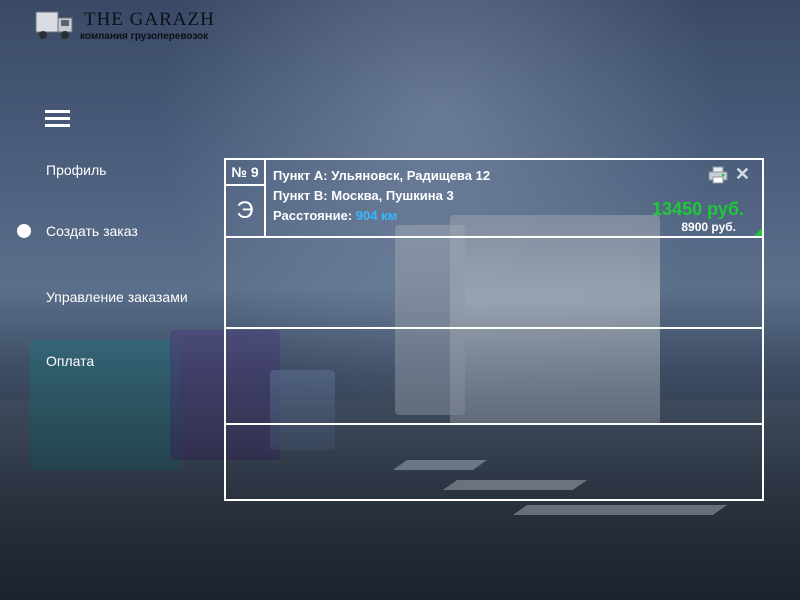 Image resolution: width=800 pixels, height=600 pixels. Describe the element at coordinates (382, 175) in the screenshot. I see `order-point-a: Пункт А: Ульяновск, Радищева 12` at that location.